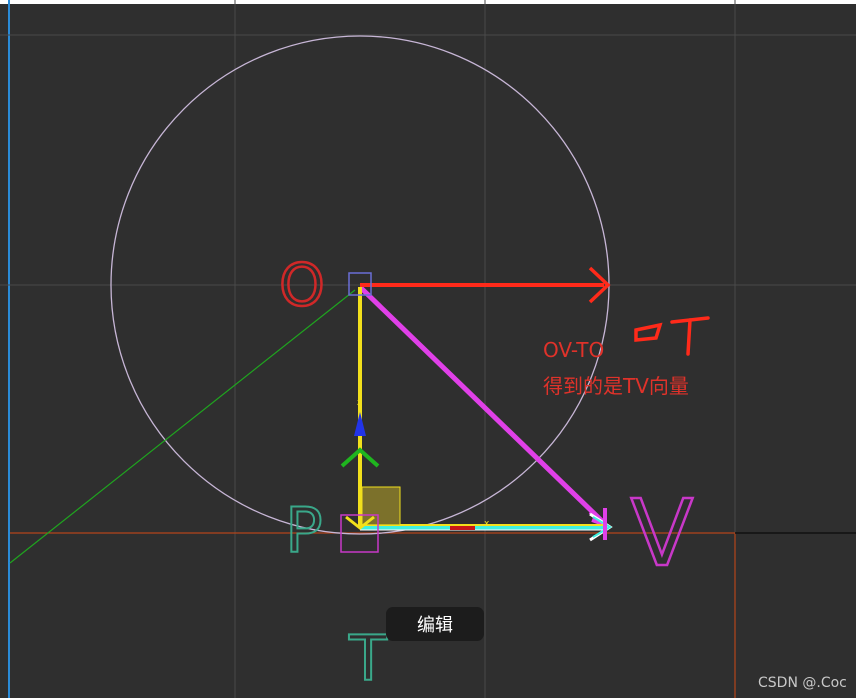 Image resolution: width=856 pixels, height=698 pixels. I want to click on handwritten-t-stem, so click(689, 337).